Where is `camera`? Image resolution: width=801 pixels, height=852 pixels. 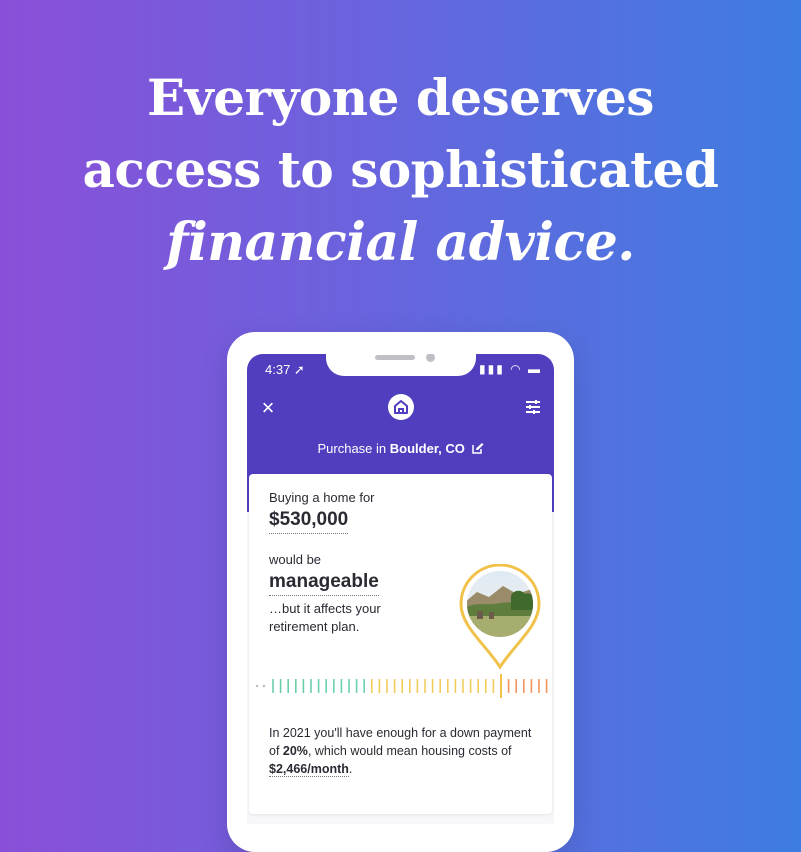
camera is located at coordinates (430, 358).